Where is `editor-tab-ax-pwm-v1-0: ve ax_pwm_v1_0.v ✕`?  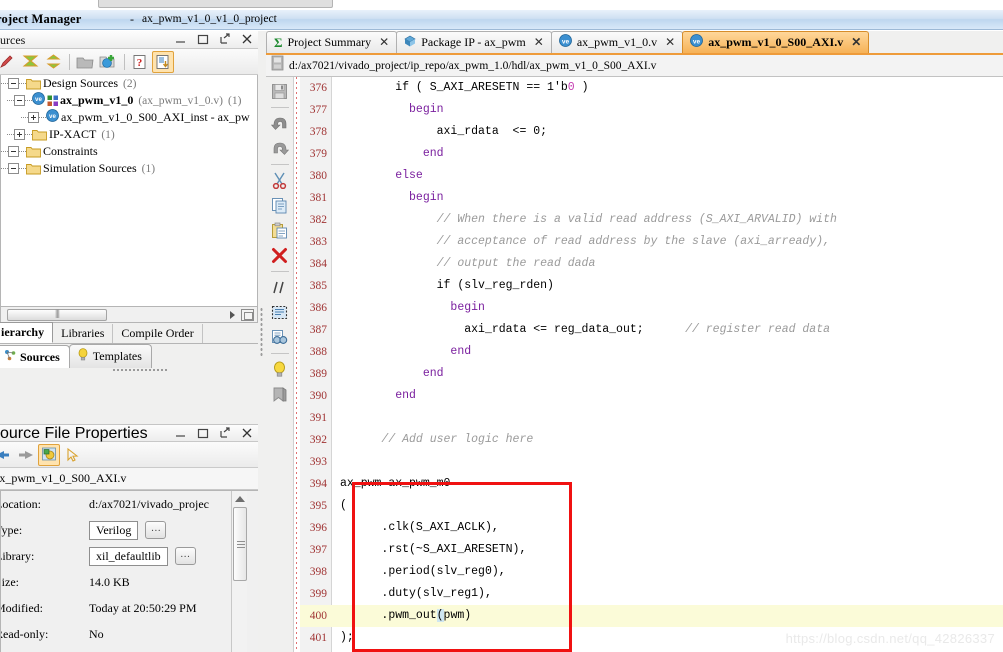 editor-tab-ax-pwm-v1-0: ve ax_pwm_v1_0.v ✕ is located at coordinates (617, 42).